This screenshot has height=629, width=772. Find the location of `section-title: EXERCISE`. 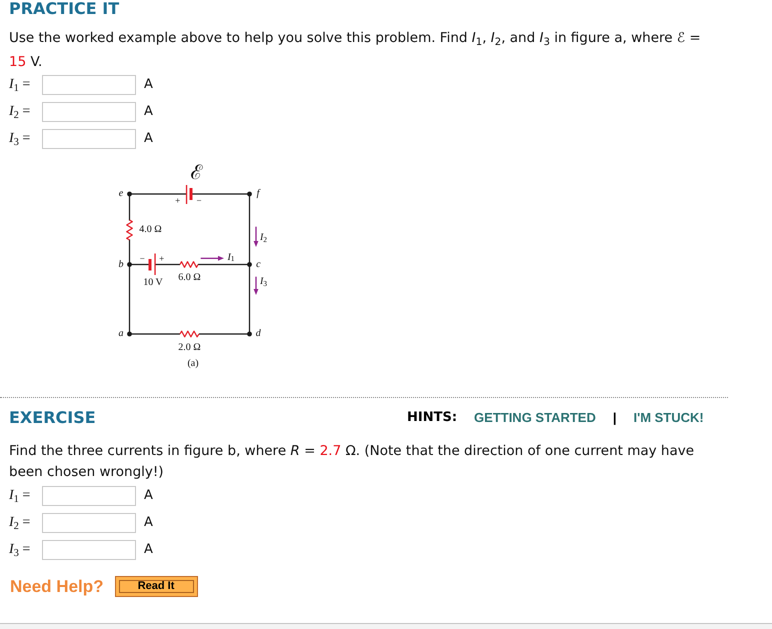

section-title: EXERCISE is located at coordinates (53, 418).